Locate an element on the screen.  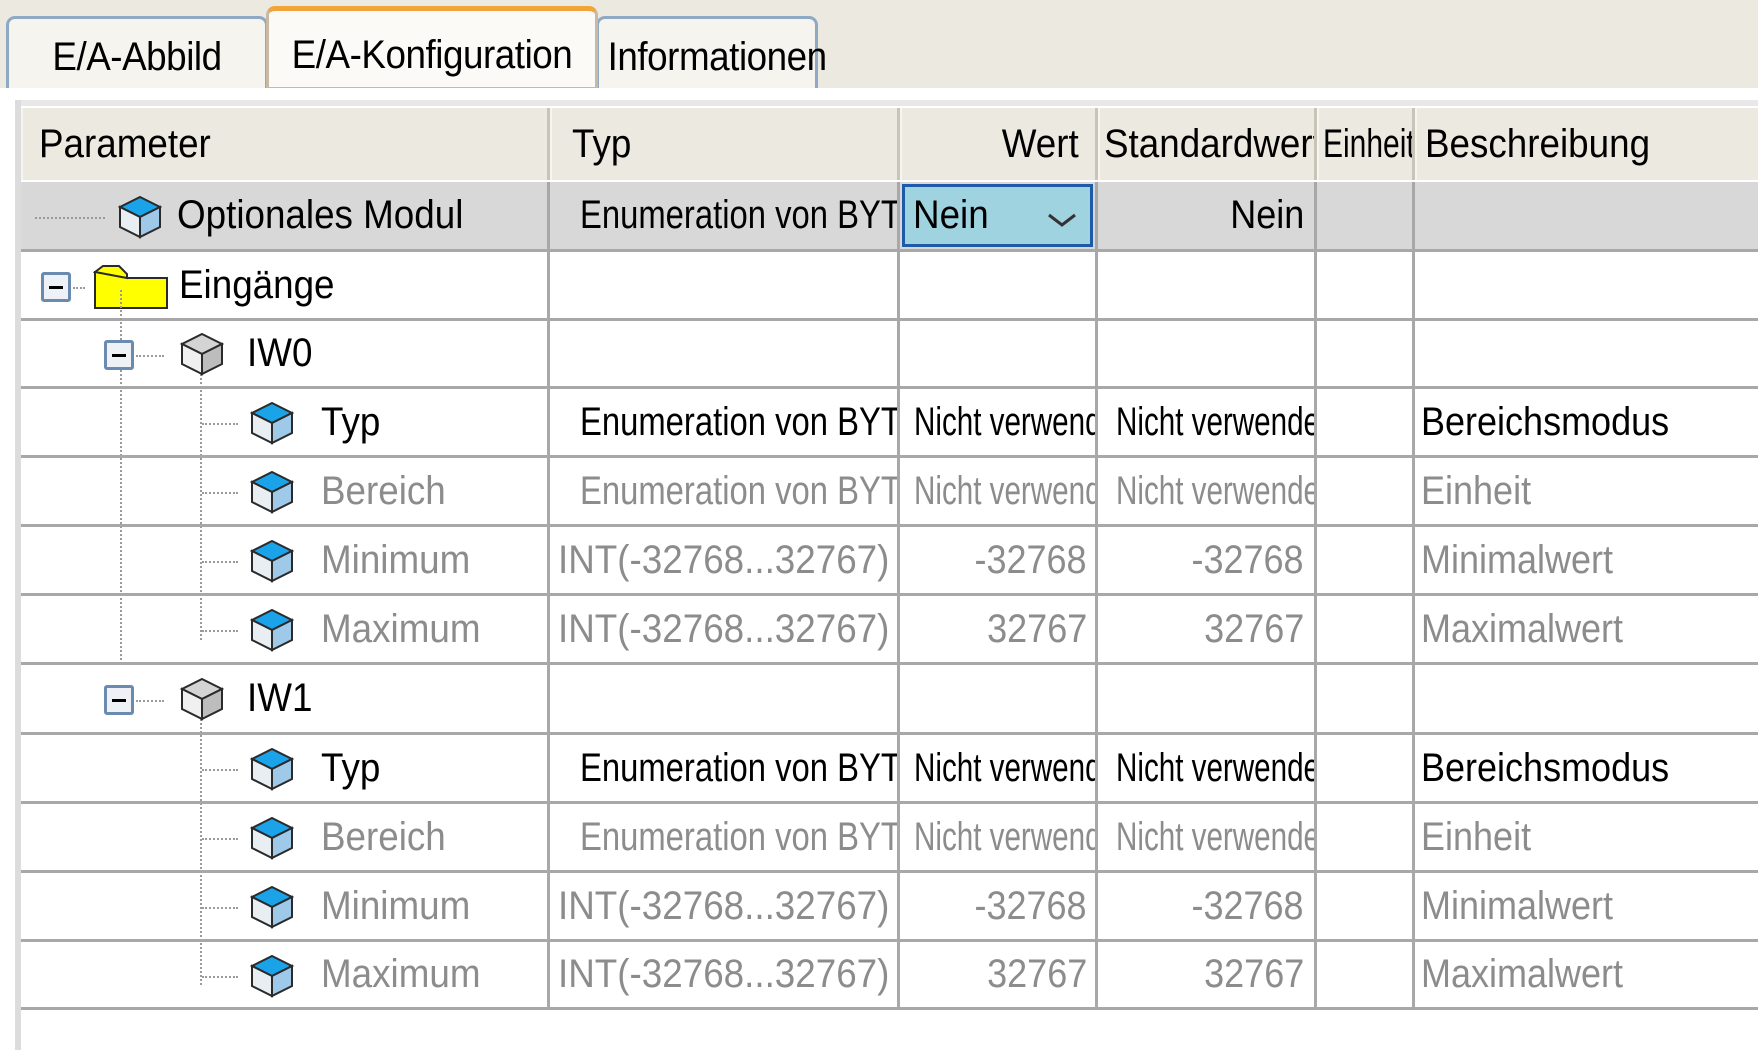
column-header-parameter: Parameter is located at coordinates (285, 144).